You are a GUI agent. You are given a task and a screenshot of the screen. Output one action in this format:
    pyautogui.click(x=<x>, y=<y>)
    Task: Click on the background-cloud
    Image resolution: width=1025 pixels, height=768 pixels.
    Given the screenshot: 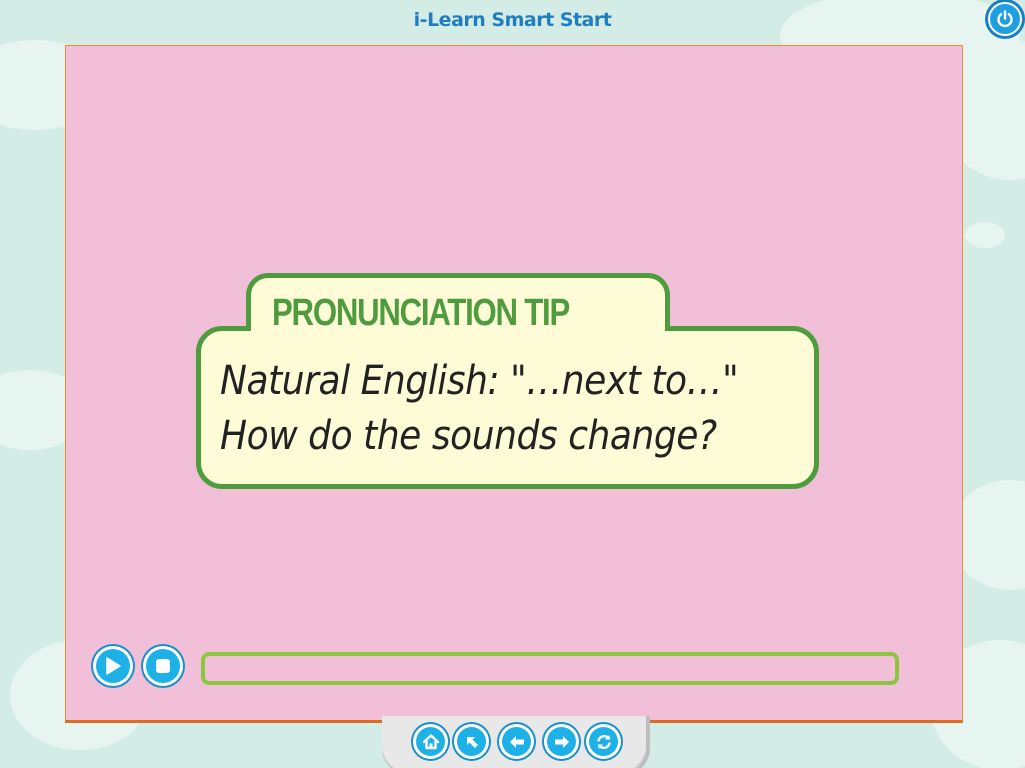 What is the action you would take?
    pyautogui.click(x=985, y=235)
    